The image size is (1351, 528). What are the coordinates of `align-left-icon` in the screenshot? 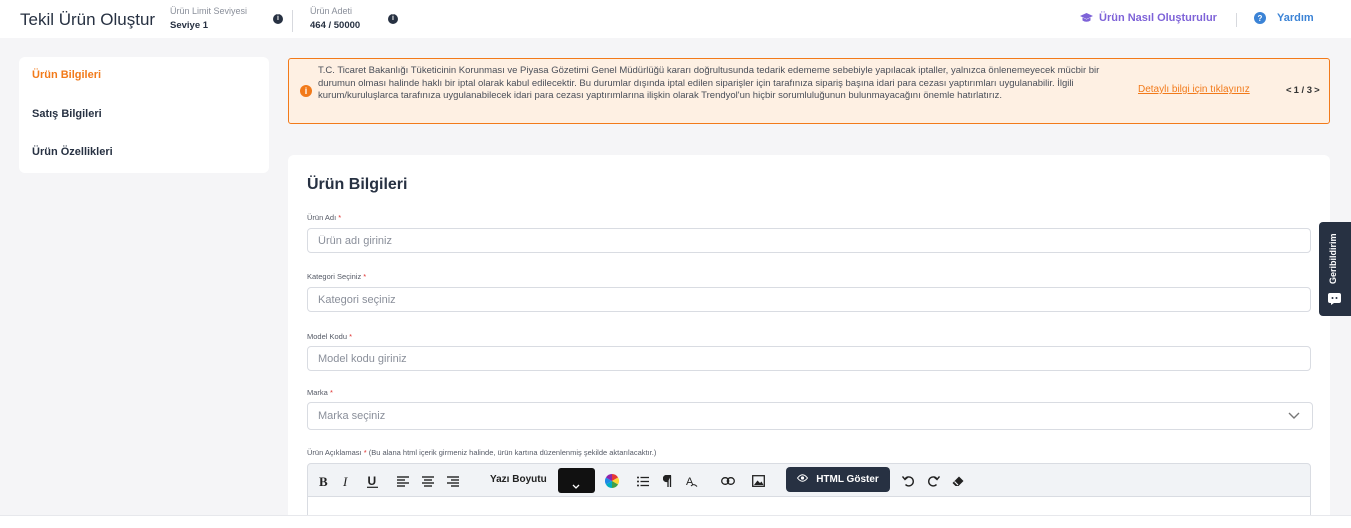 It's located at (403, 481).